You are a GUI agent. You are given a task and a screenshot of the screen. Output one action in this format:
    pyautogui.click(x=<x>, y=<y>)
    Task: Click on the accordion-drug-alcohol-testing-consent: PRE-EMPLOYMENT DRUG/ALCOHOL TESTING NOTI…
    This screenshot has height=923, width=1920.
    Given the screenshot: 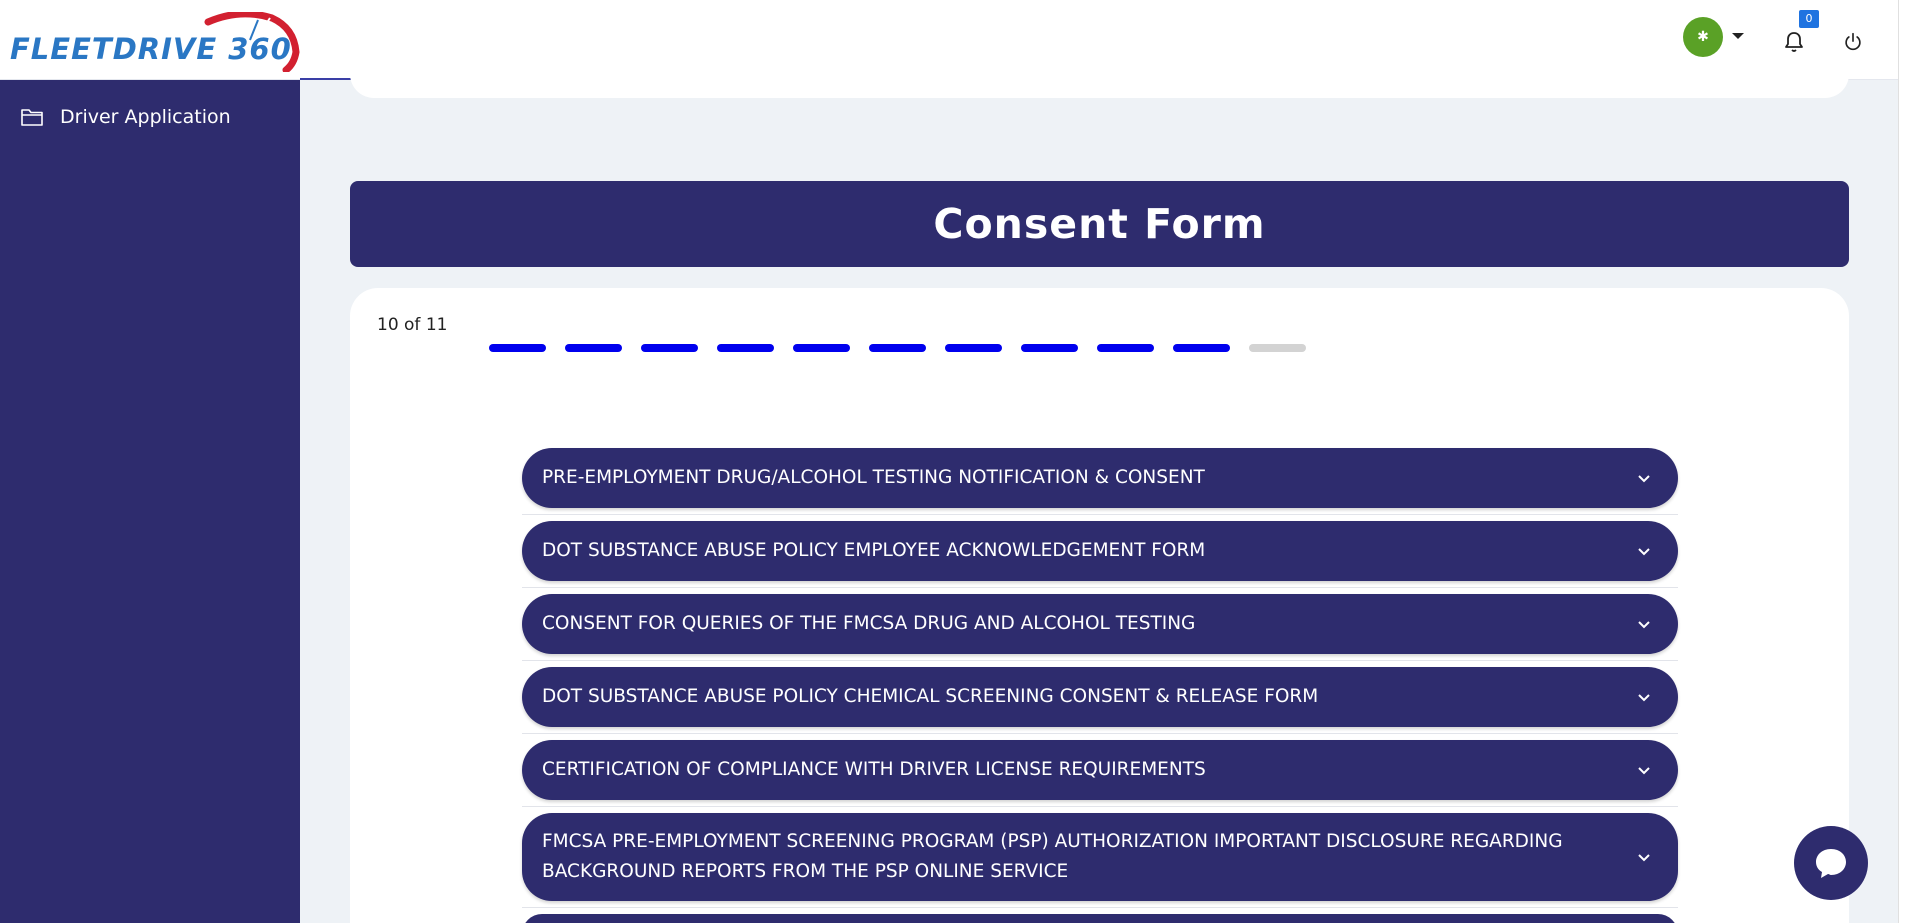 What is the action you would take?
    pyautogui.click(x=1100, y=478)
    